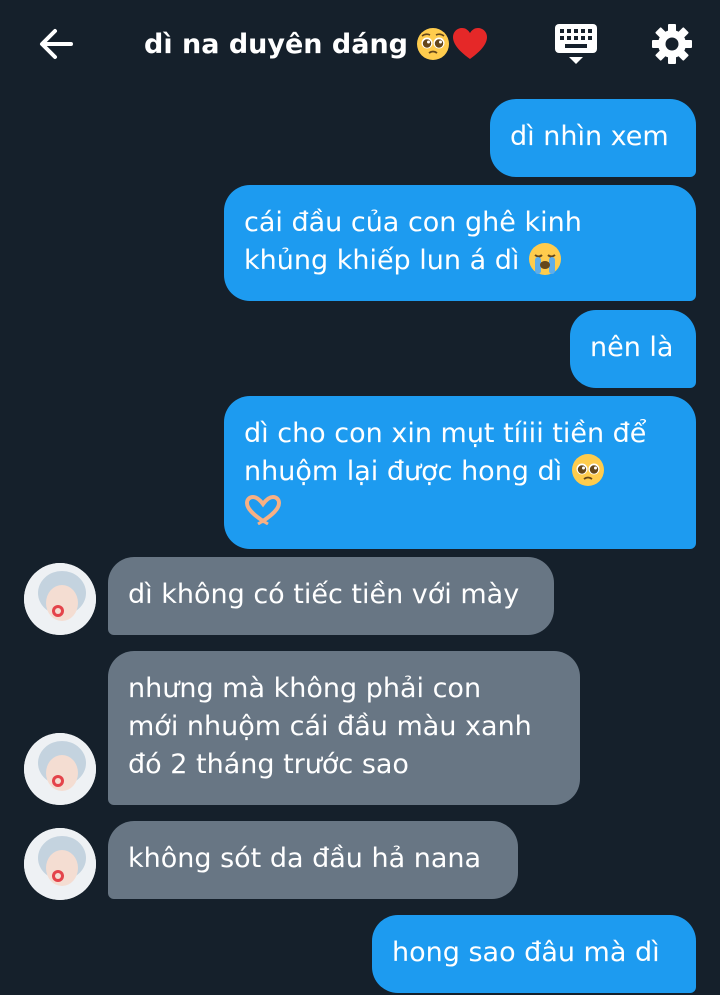  I want to click on message-bubble-outgoing: nên là, so click(633, 349).